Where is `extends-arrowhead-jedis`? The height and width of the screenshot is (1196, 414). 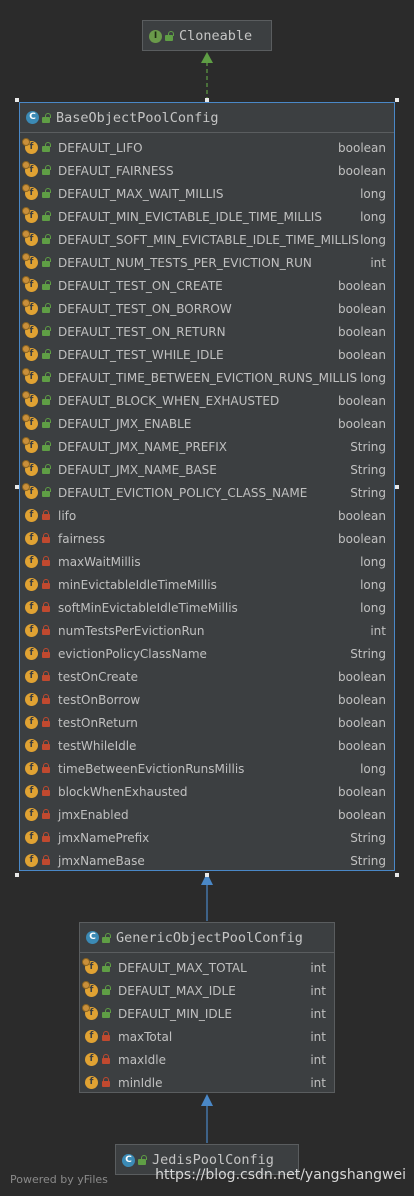 extends-arrowhead-jedis is located at coordinates (207, 1100).